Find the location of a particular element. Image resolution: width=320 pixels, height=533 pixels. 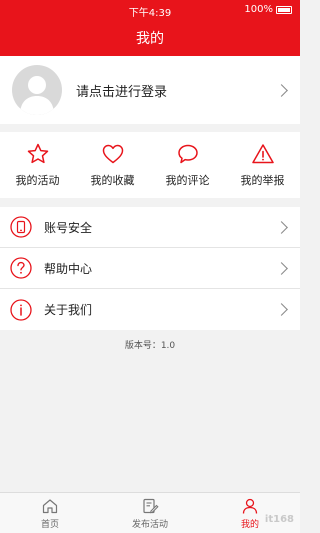

my-activities-button: 我的活动 is located at coordinates (37, 165).